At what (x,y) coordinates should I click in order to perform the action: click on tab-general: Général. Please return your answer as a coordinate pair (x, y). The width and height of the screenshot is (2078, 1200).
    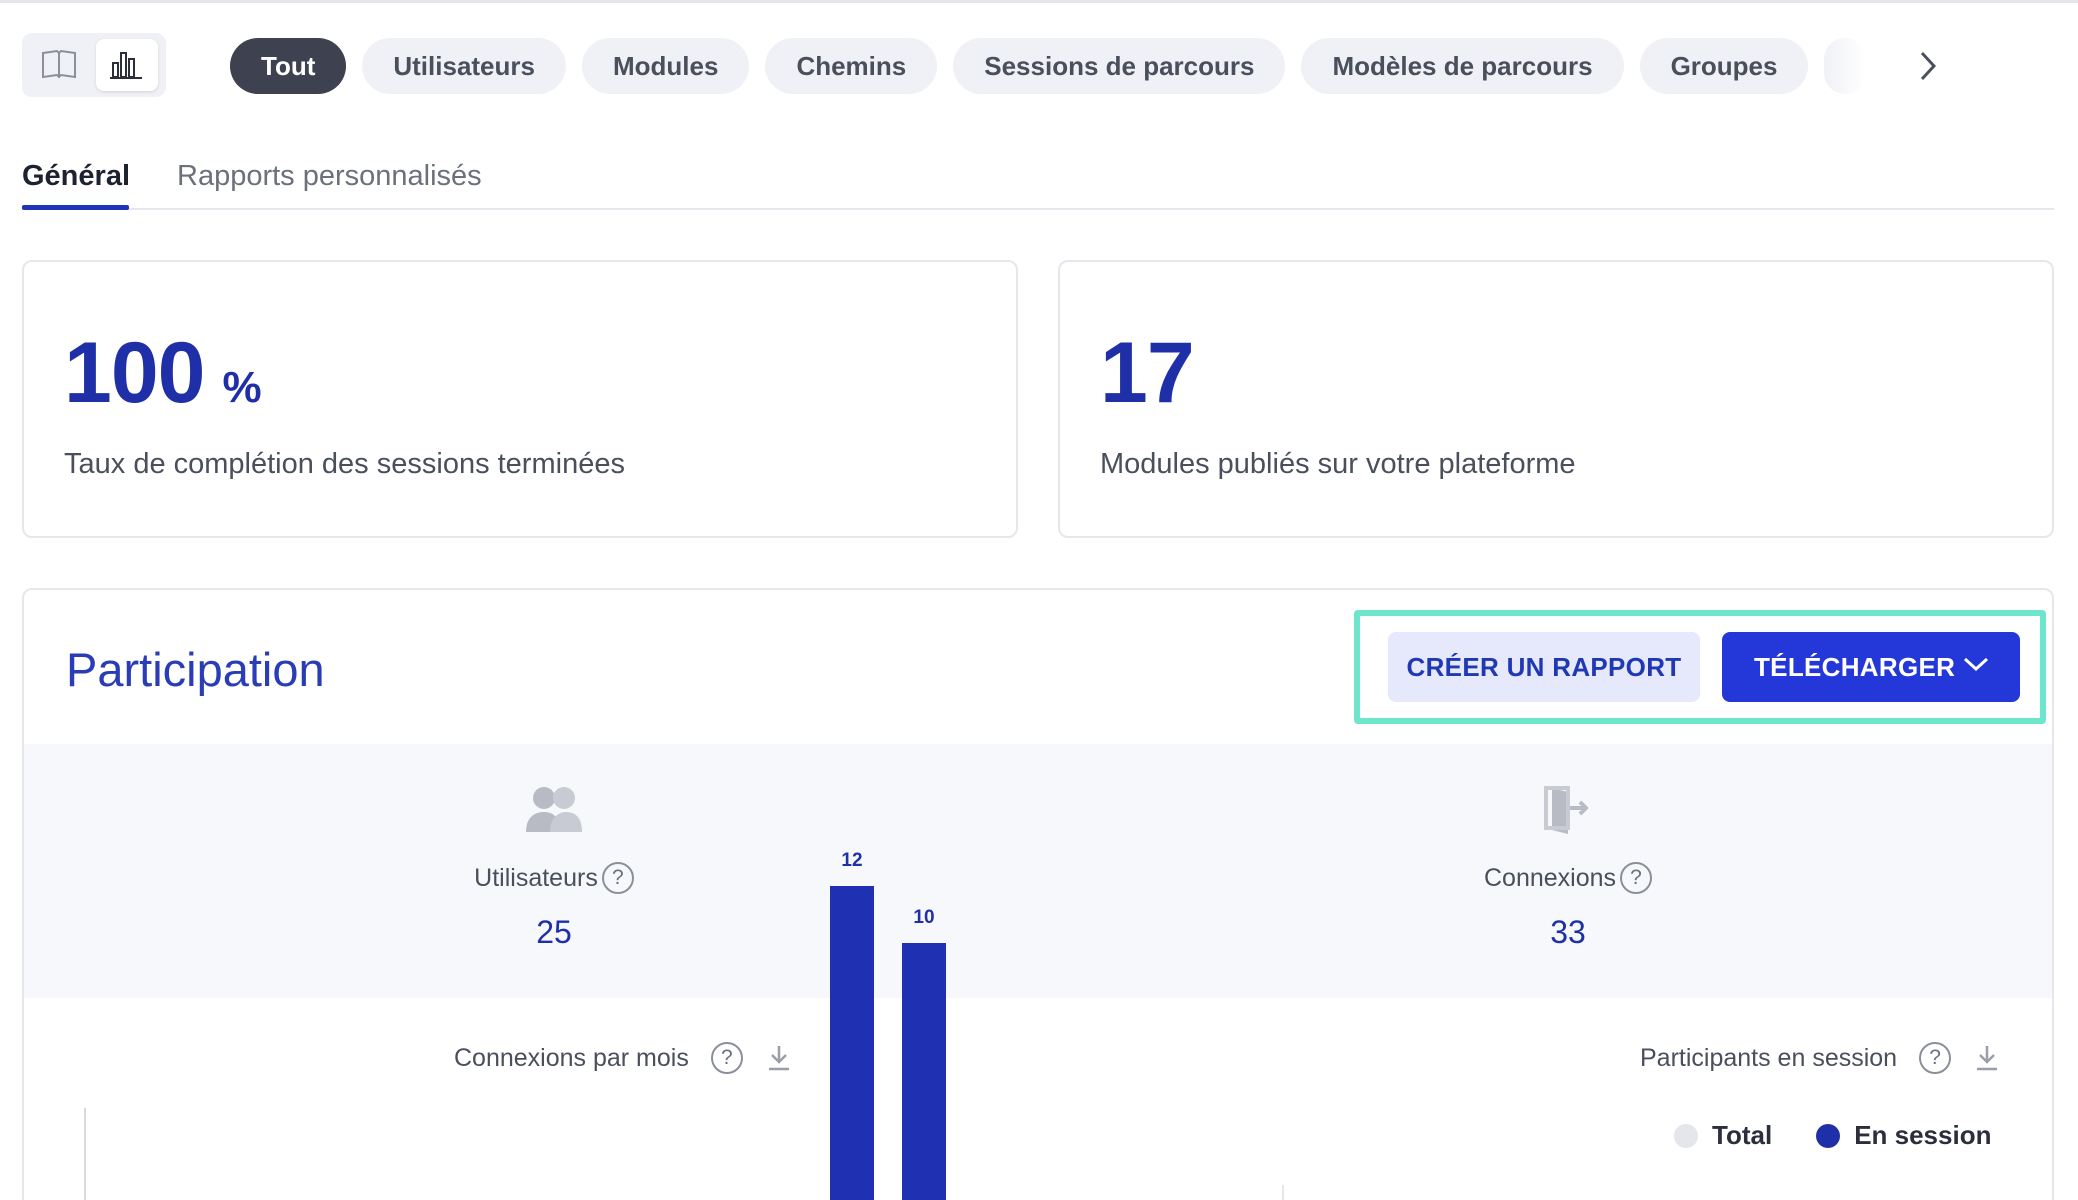
    Looking at the image, I should click on (76, 176).